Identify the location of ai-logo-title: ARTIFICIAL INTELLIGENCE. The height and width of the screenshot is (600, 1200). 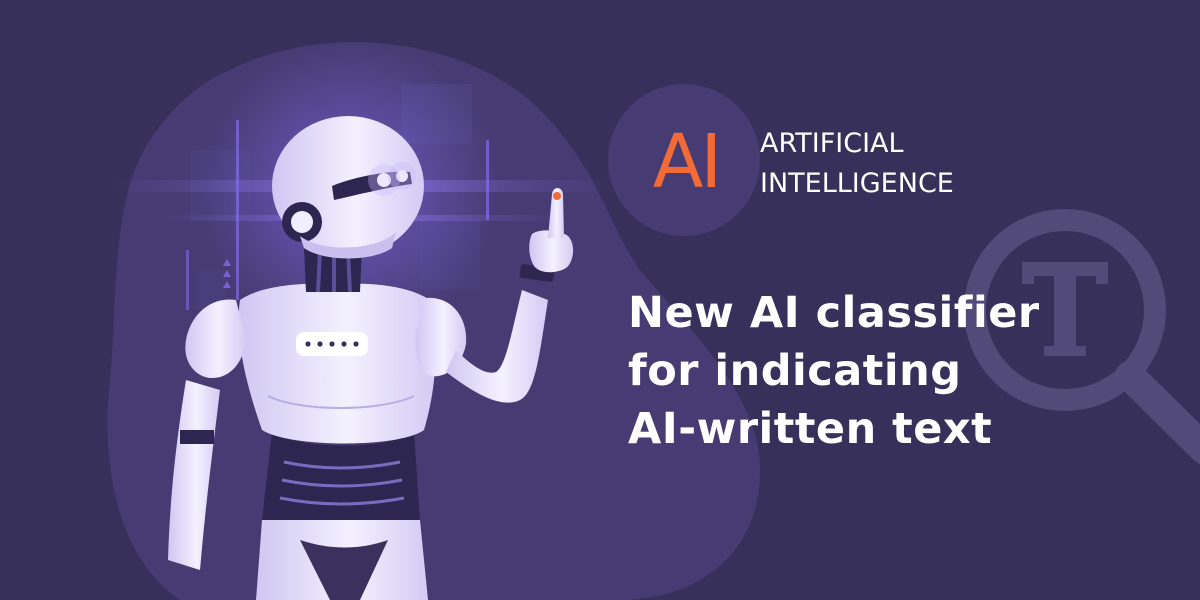
(857, 164).